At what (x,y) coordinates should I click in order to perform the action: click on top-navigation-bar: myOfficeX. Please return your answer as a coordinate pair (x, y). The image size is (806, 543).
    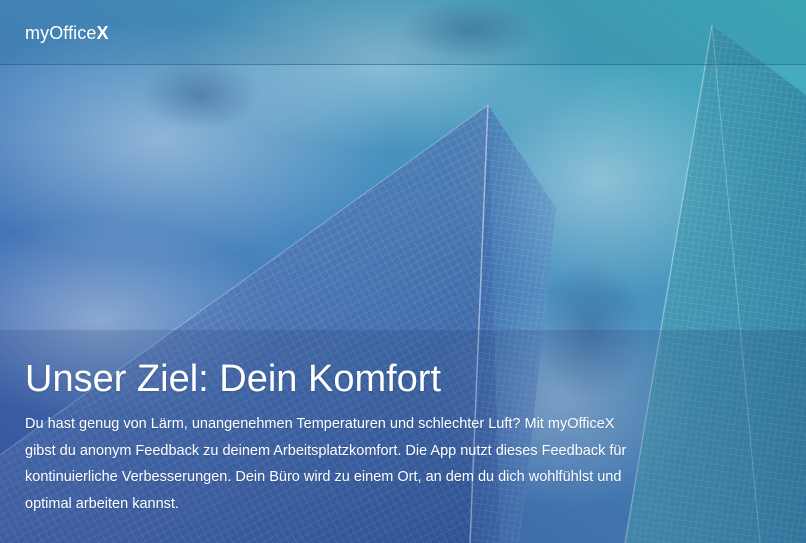
    Looking at the image, I should click on (403, 32).